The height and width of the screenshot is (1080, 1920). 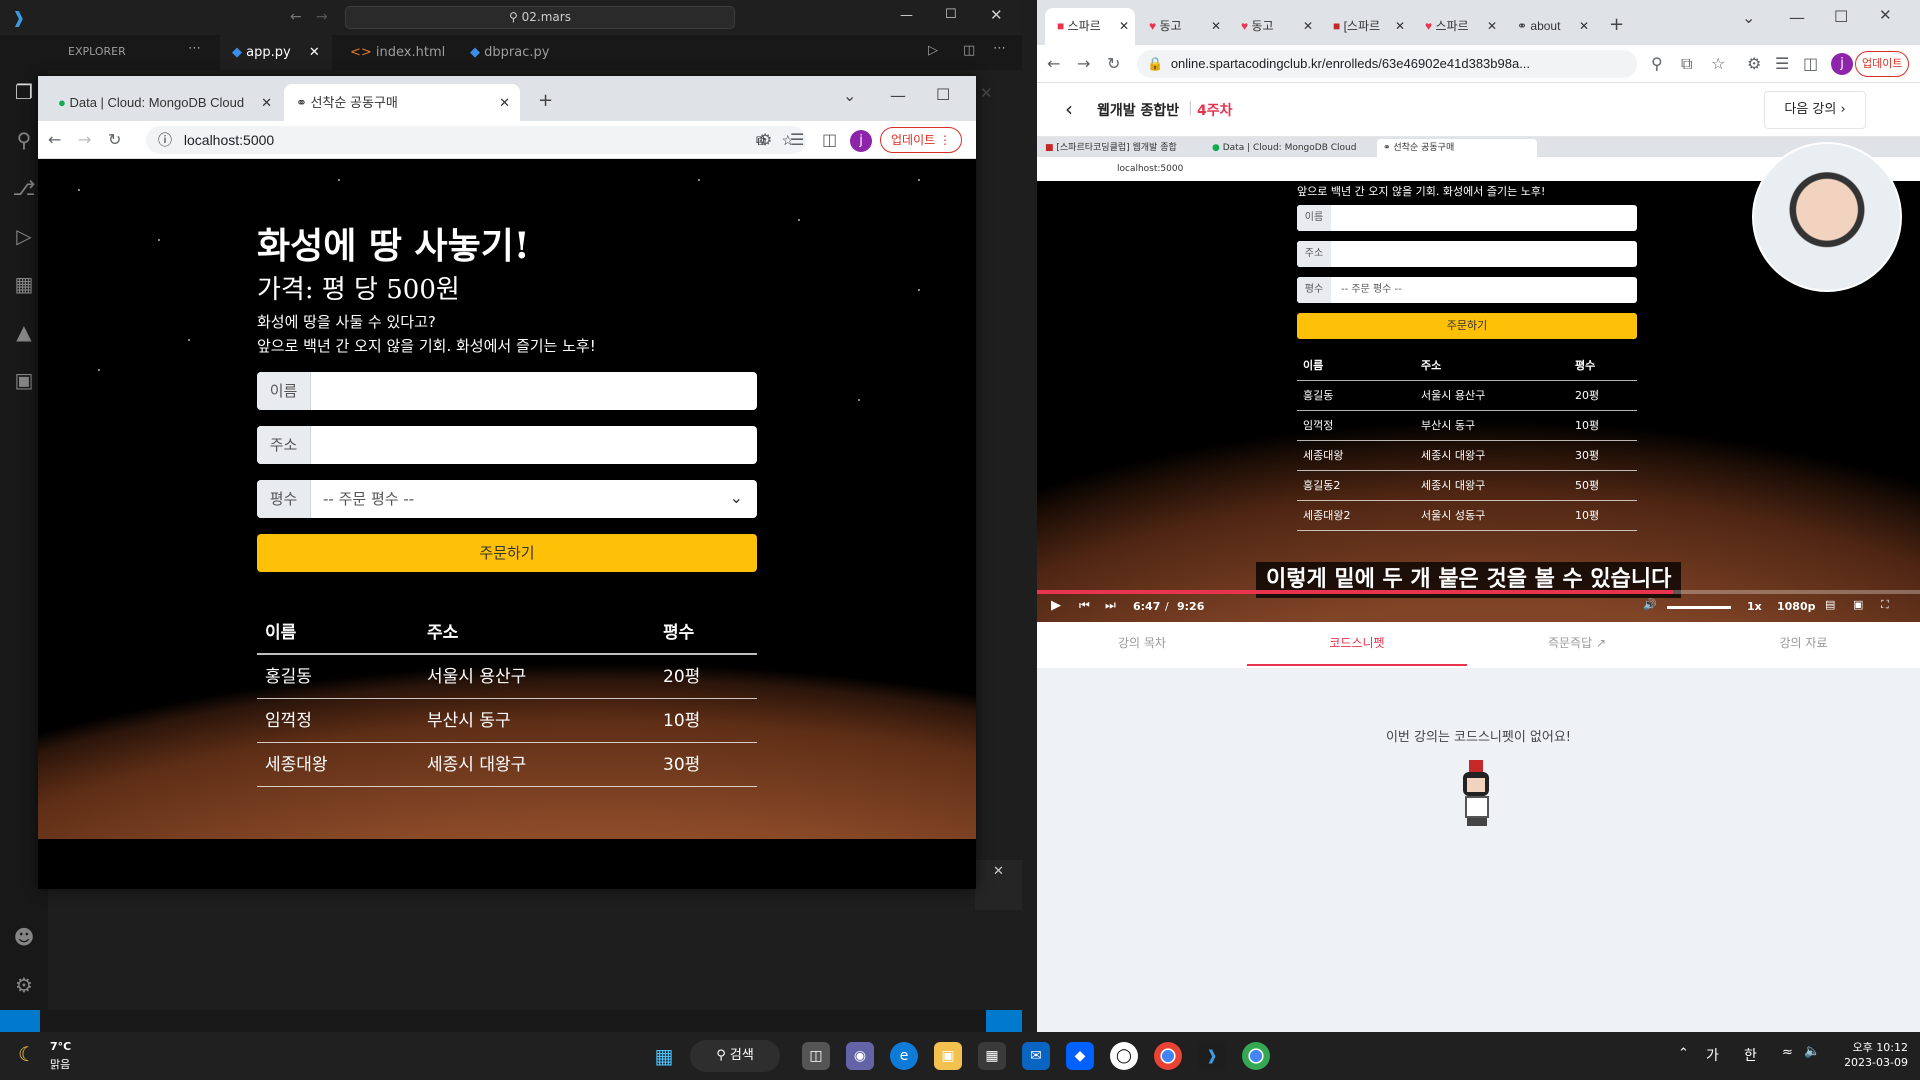 I want to click on share-icon: ⧉, so click(x=1686, y=64).